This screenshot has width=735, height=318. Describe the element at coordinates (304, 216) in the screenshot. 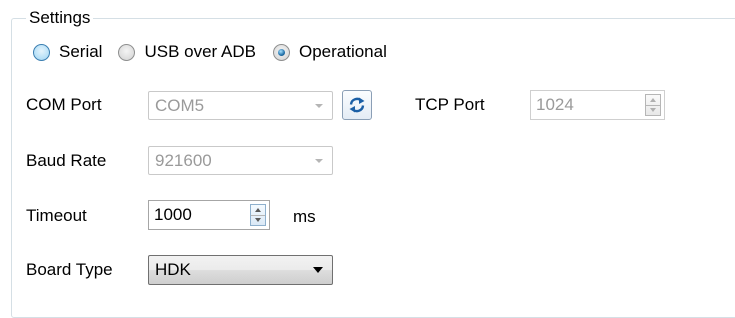

I see `timeout-unit-label: ms` at that location.